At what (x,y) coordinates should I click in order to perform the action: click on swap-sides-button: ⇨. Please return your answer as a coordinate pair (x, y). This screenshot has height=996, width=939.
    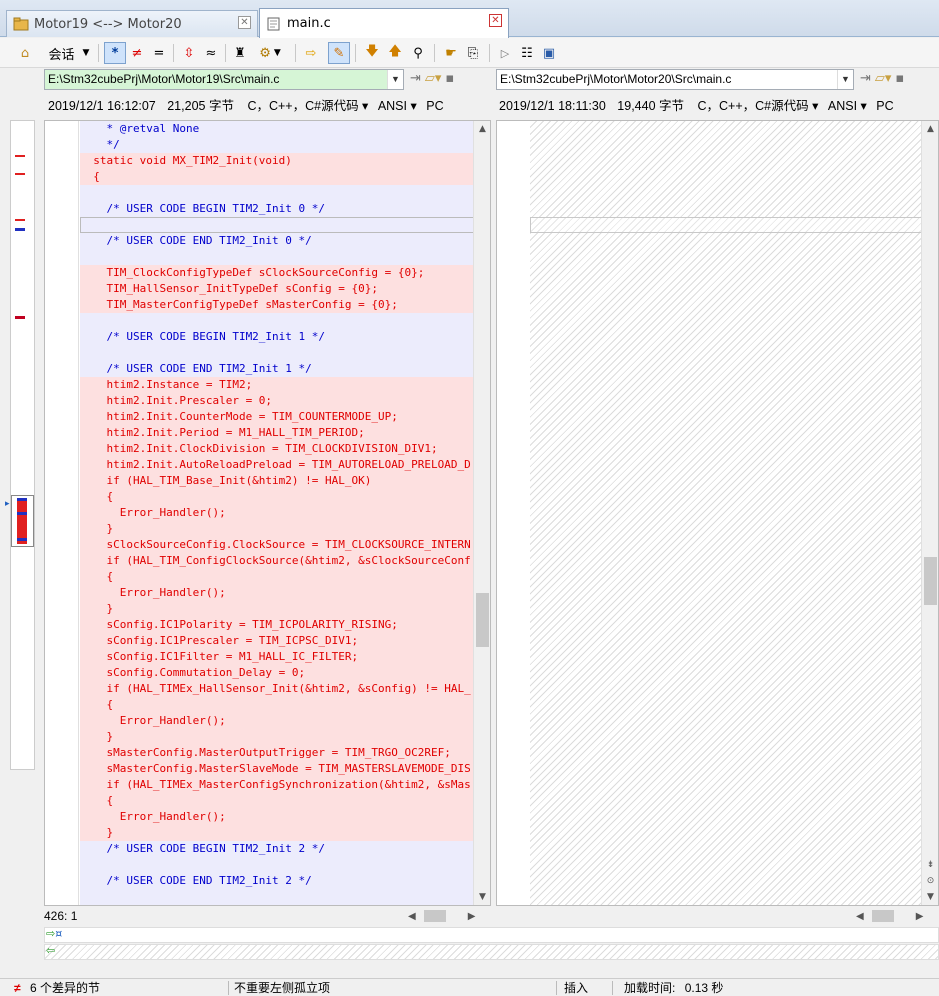
    Looking at the image, I should click on (311, 53).